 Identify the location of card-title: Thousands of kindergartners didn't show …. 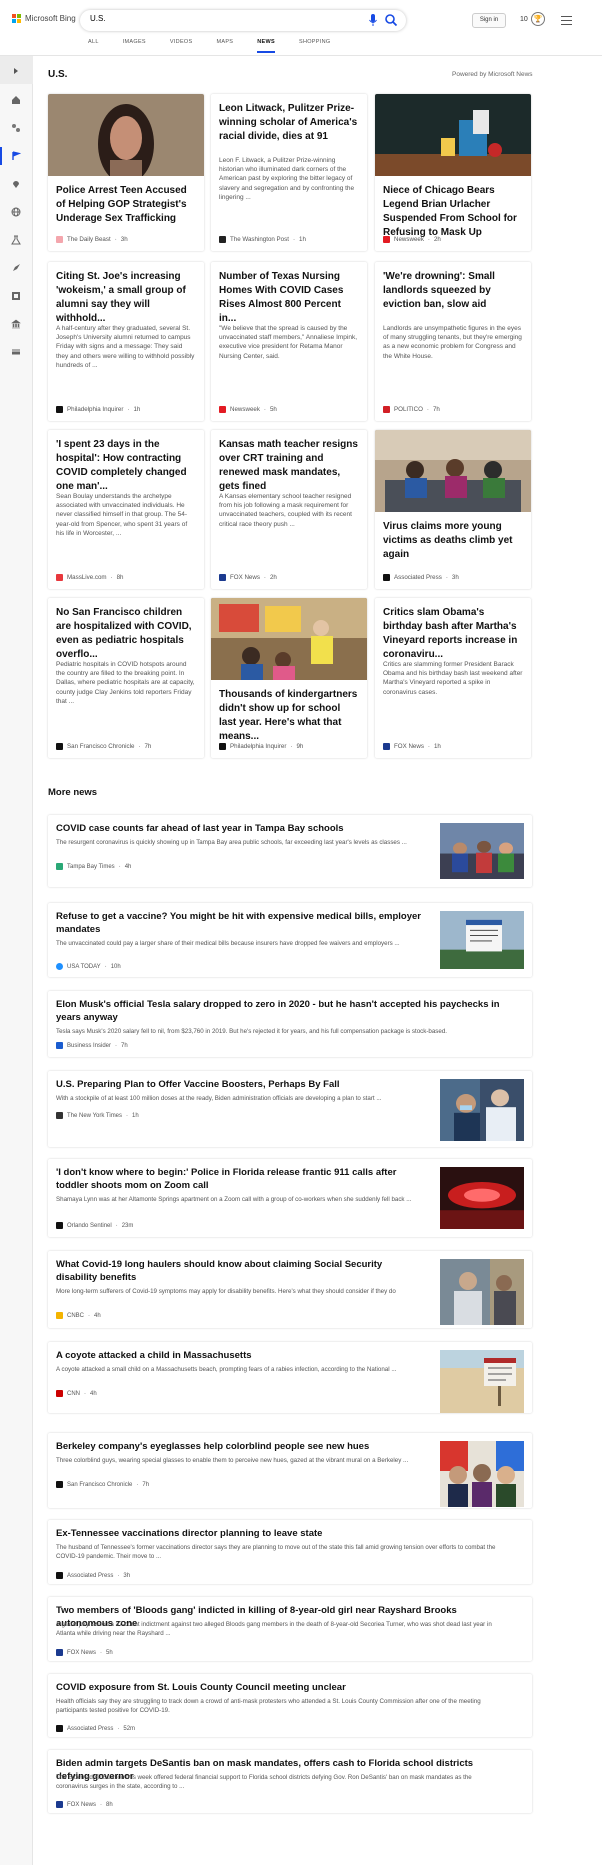
(289, 716).